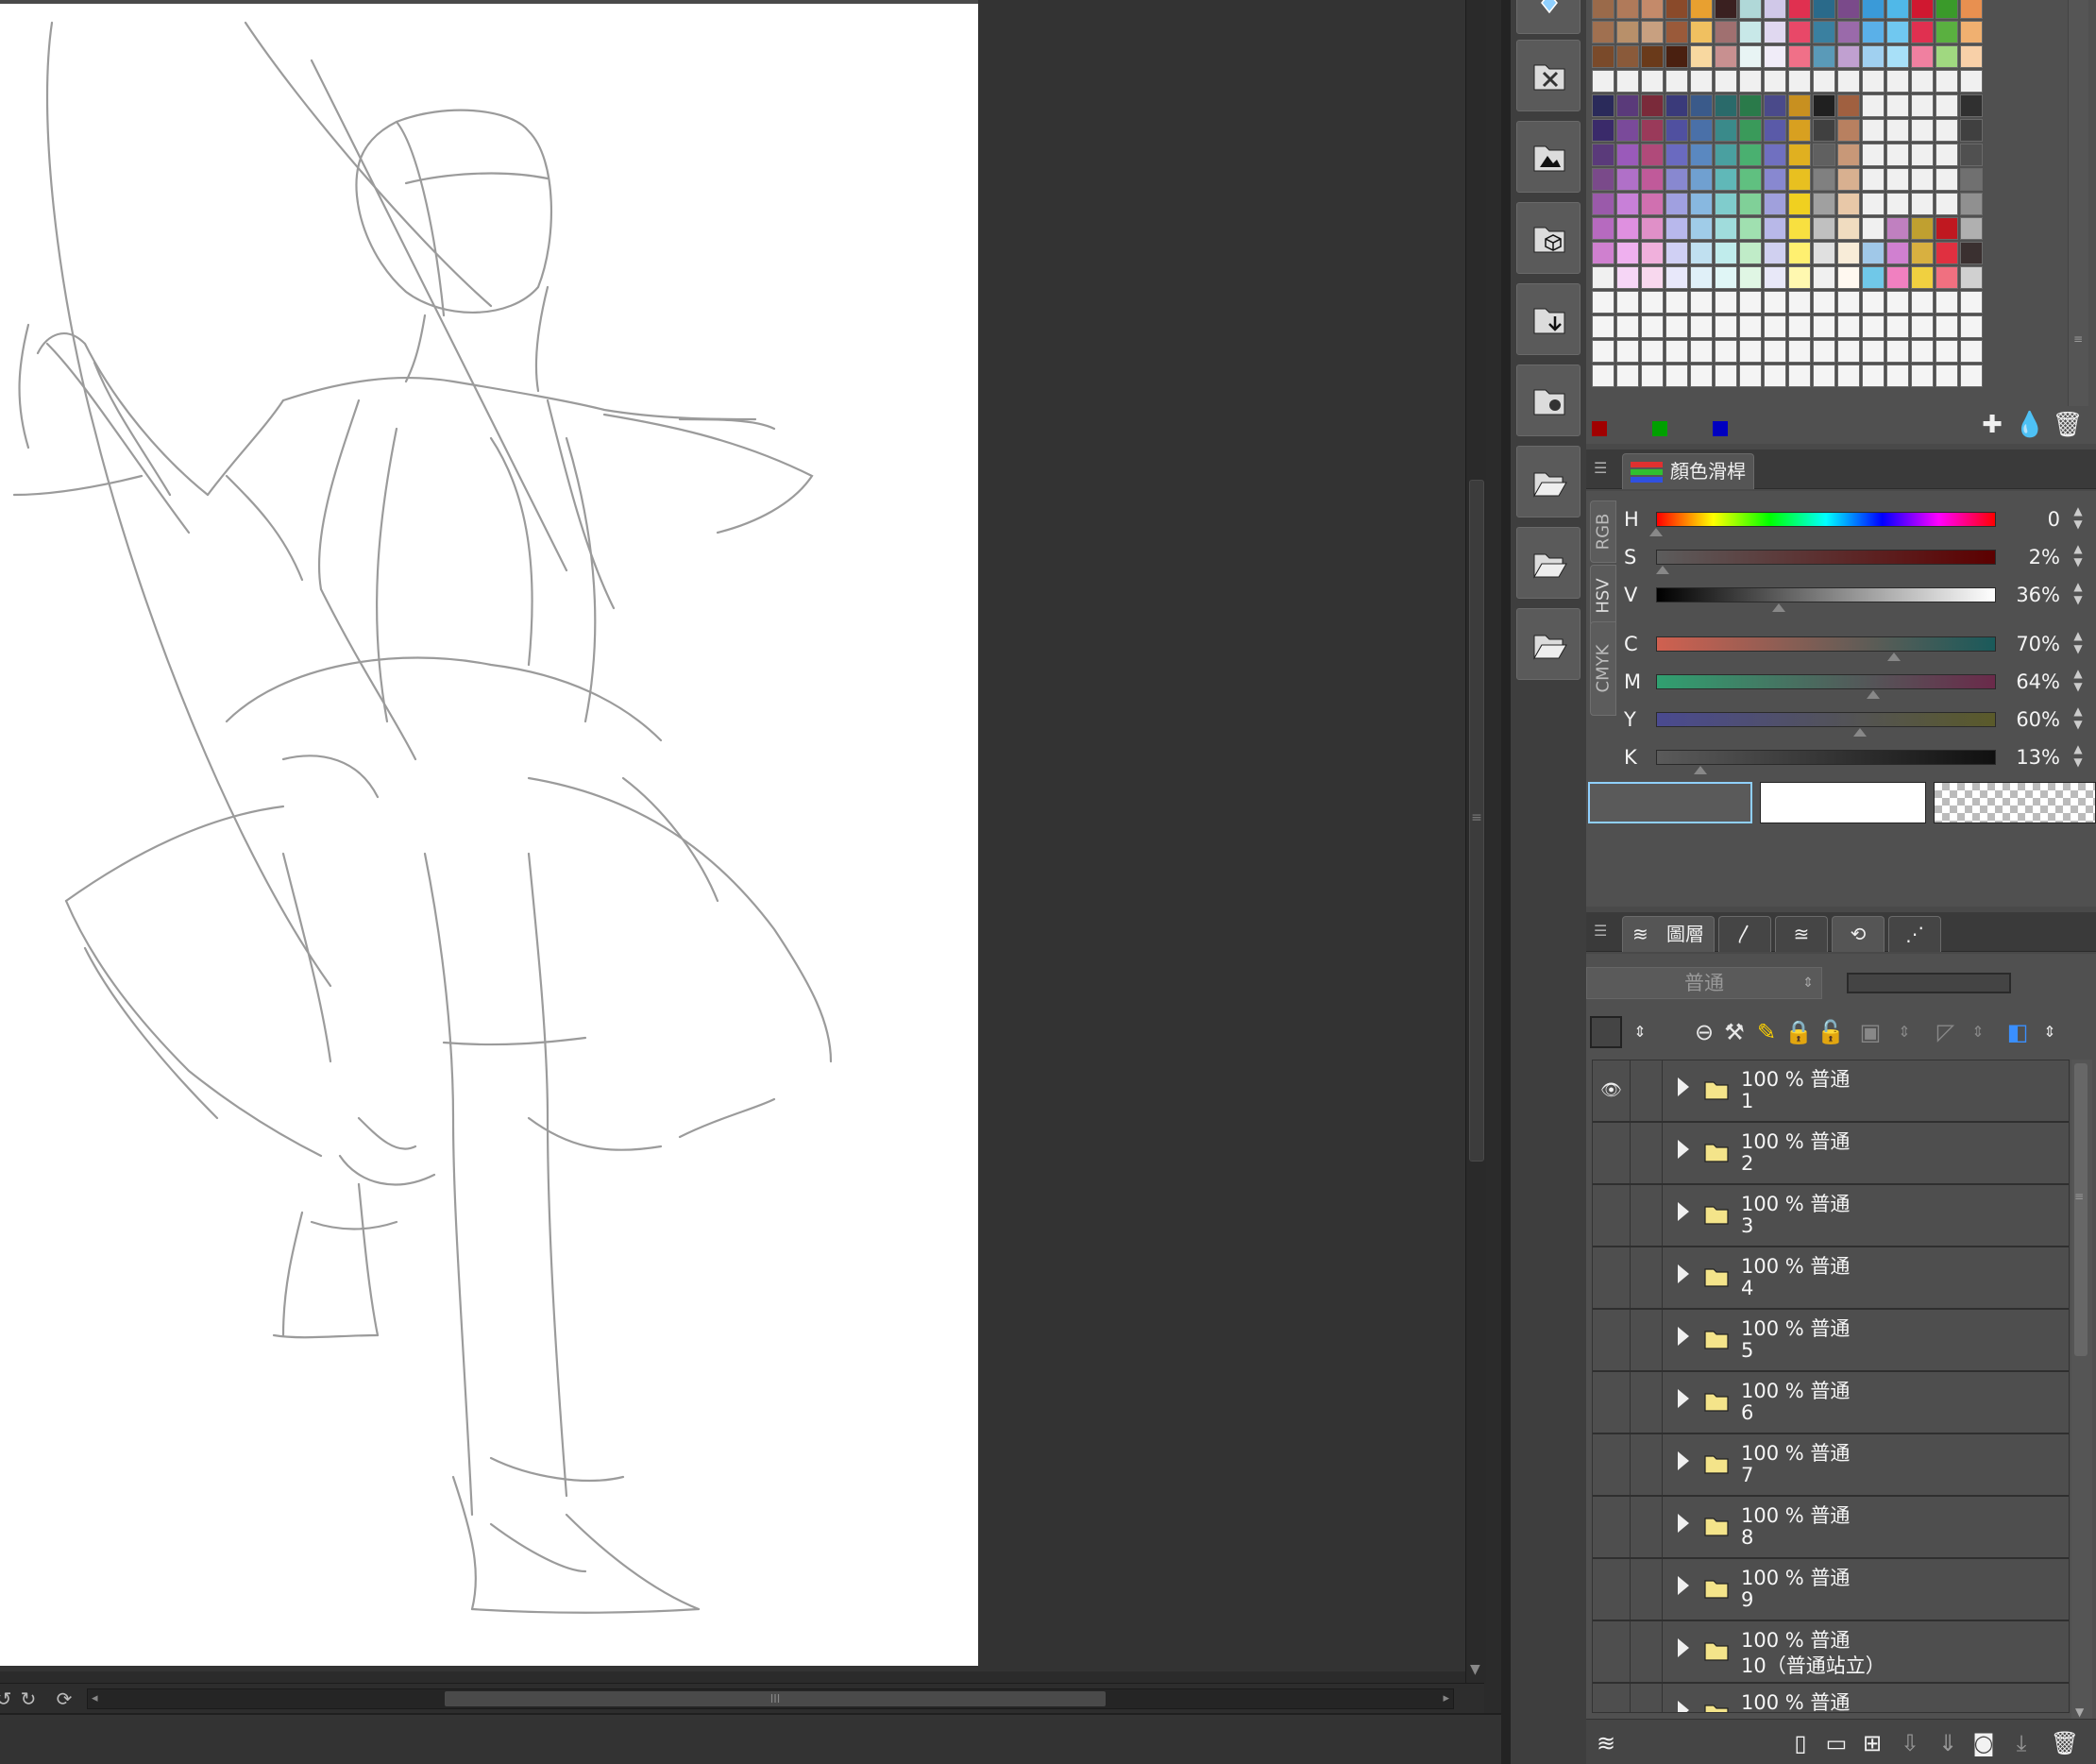 This screenshot has width=2096, height=1764. I want to click on mask-enable-icon: ▣, so click(1870, 1032).